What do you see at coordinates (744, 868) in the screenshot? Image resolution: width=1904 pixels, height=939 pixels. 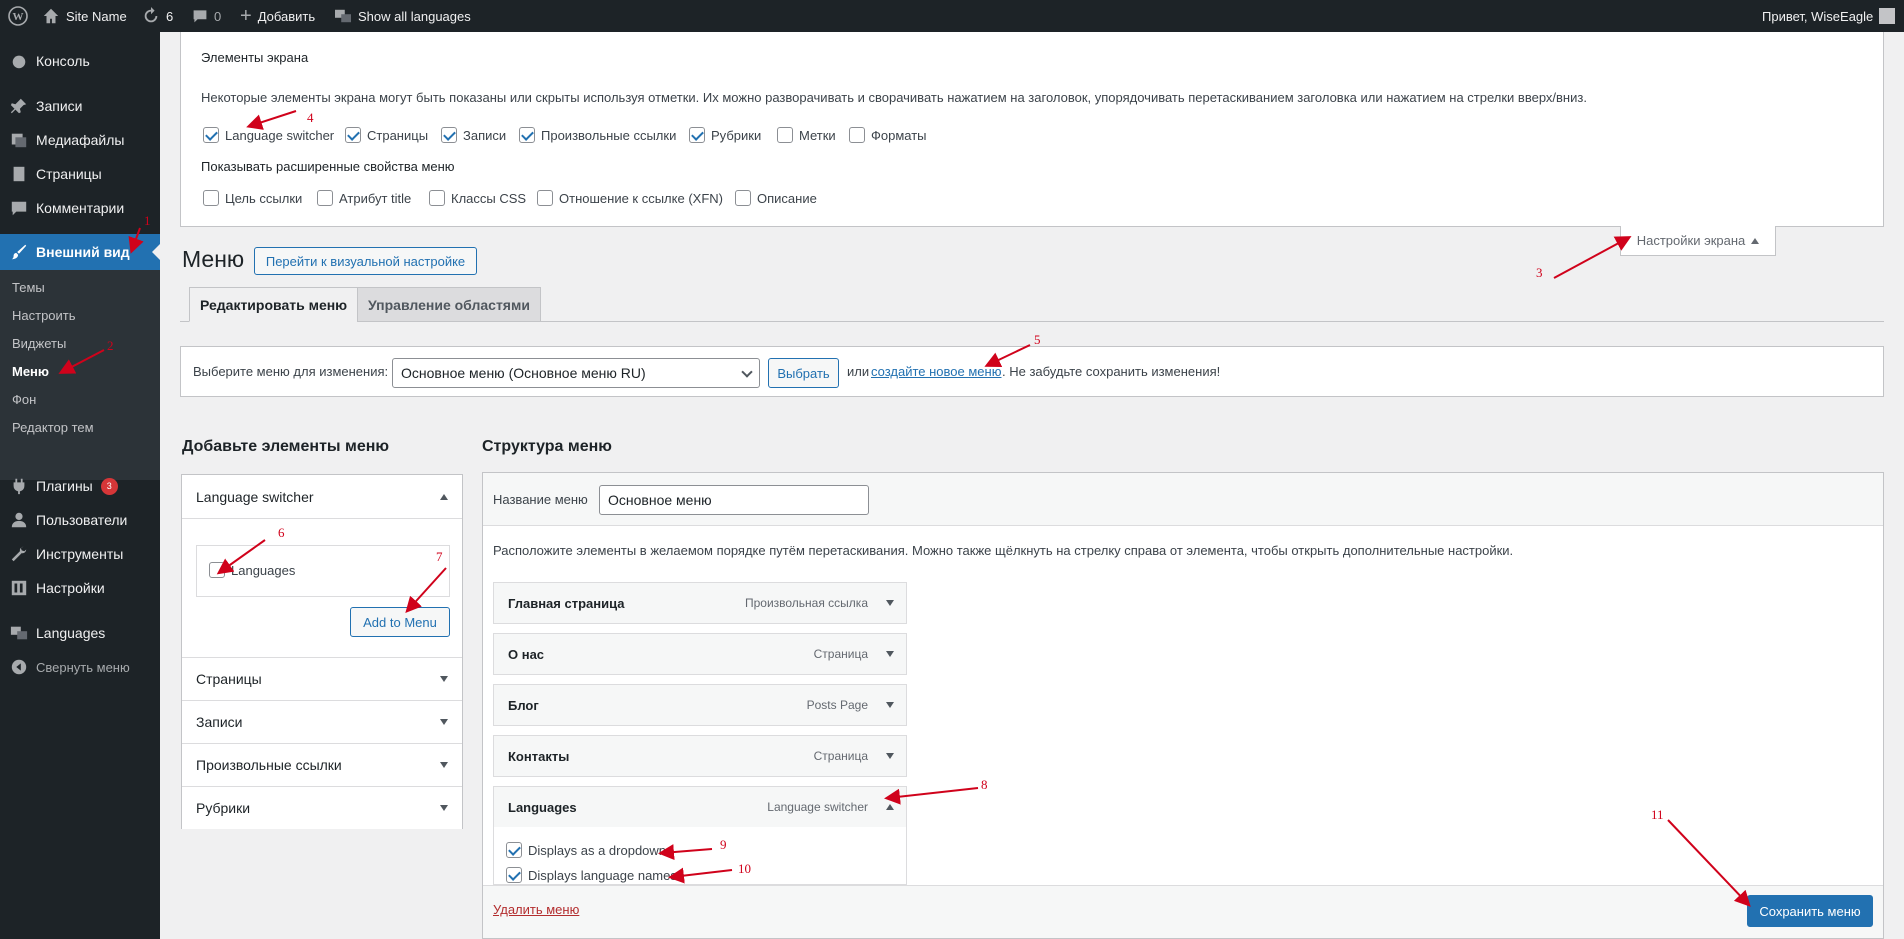 I see `annotation-number-10: 10` at bounding box center [744, 868].